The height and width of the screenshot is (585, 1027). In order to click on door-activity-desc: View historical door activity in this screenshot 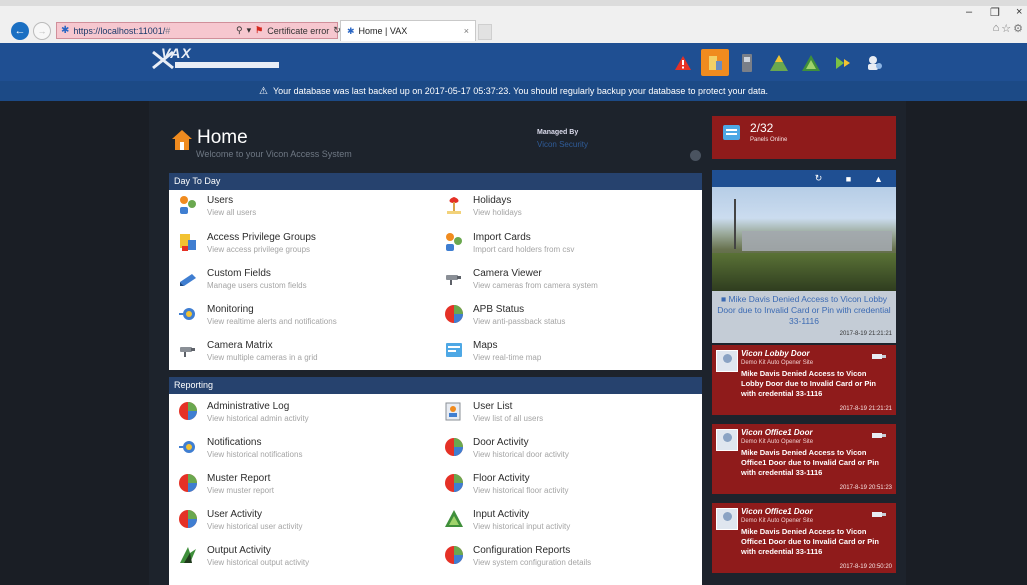, I will do `click(521, 454)`.